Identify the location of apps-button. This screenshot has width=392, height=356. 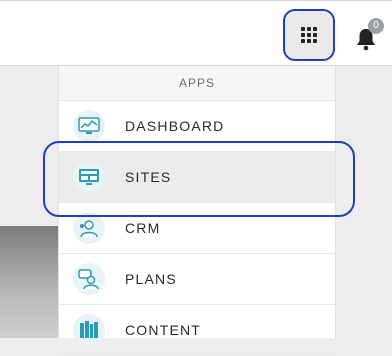
(309, 35).